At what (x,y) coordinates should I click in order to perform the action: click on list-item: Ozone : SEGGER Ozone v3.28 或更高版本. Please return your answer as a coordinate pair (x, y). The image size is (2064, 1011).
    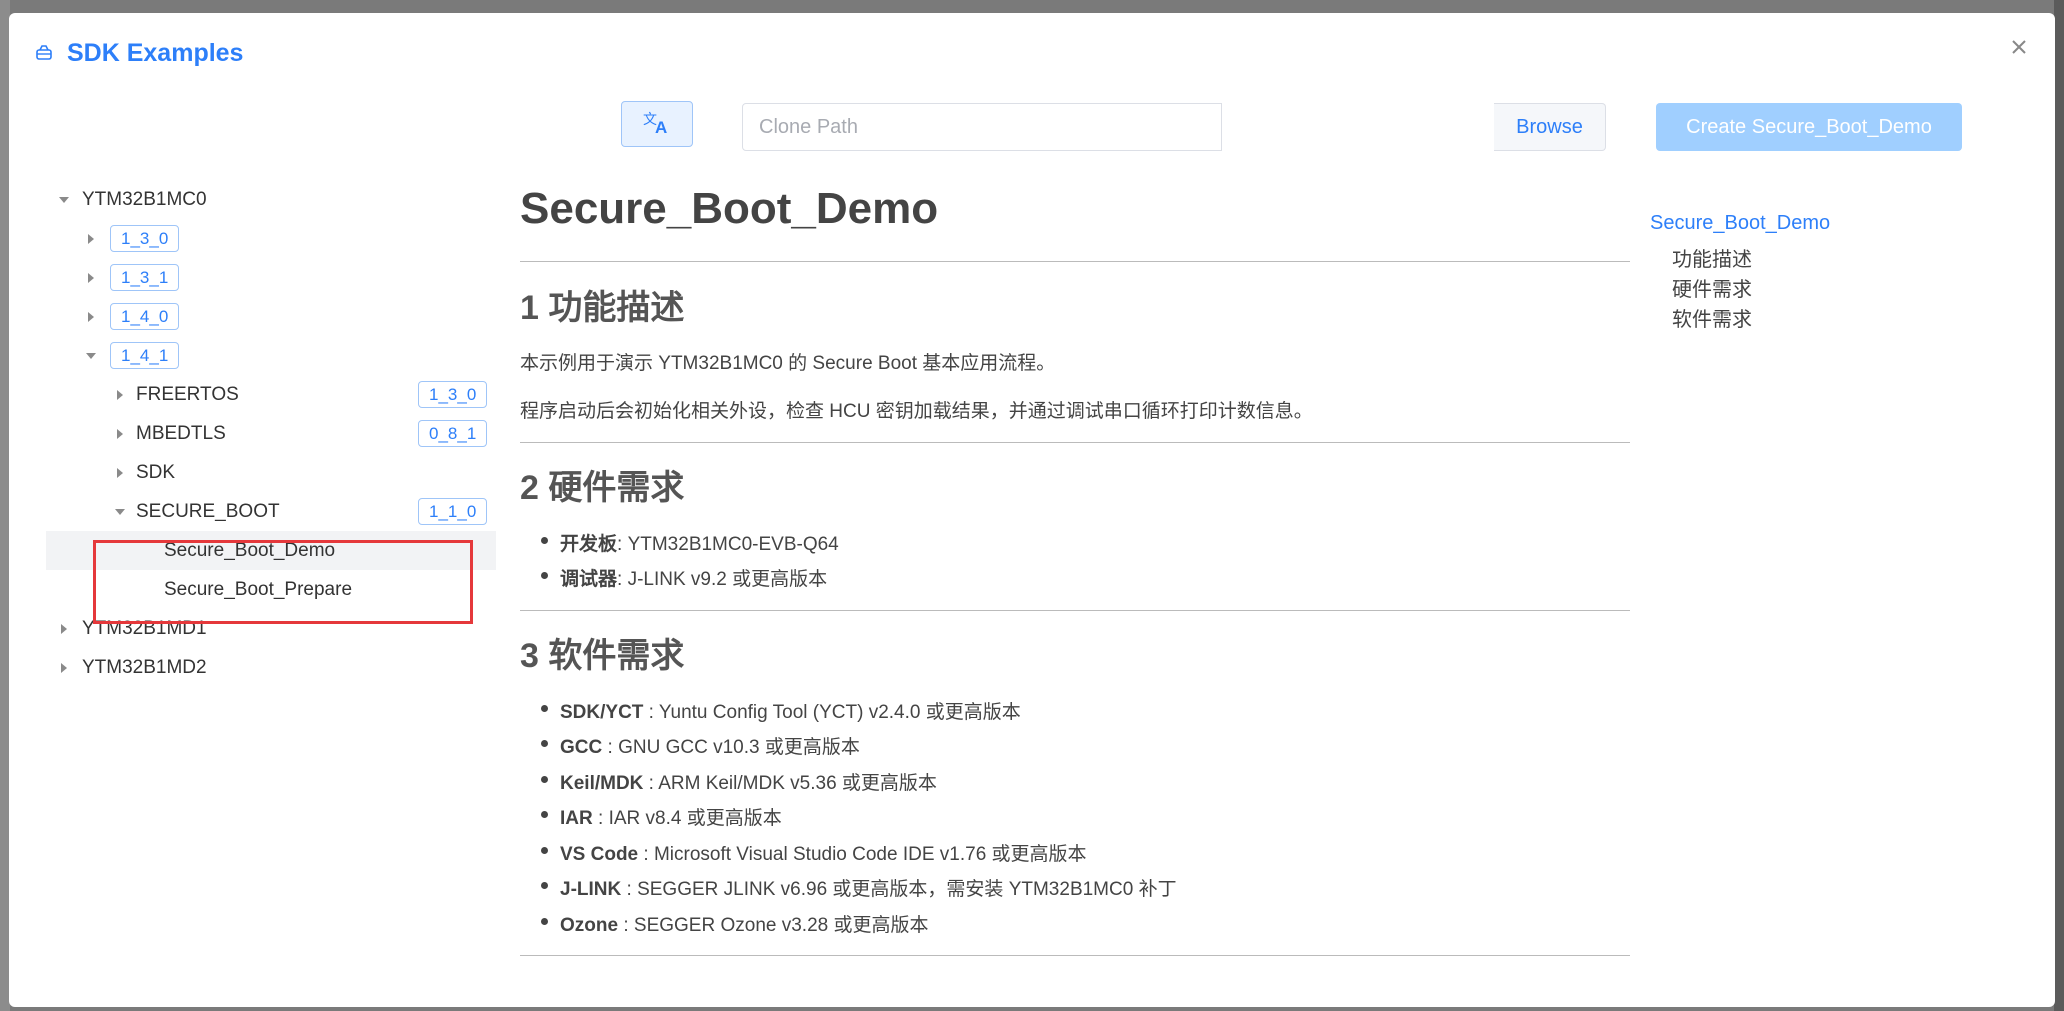
    Looking at the image, I should click on (735, 923).